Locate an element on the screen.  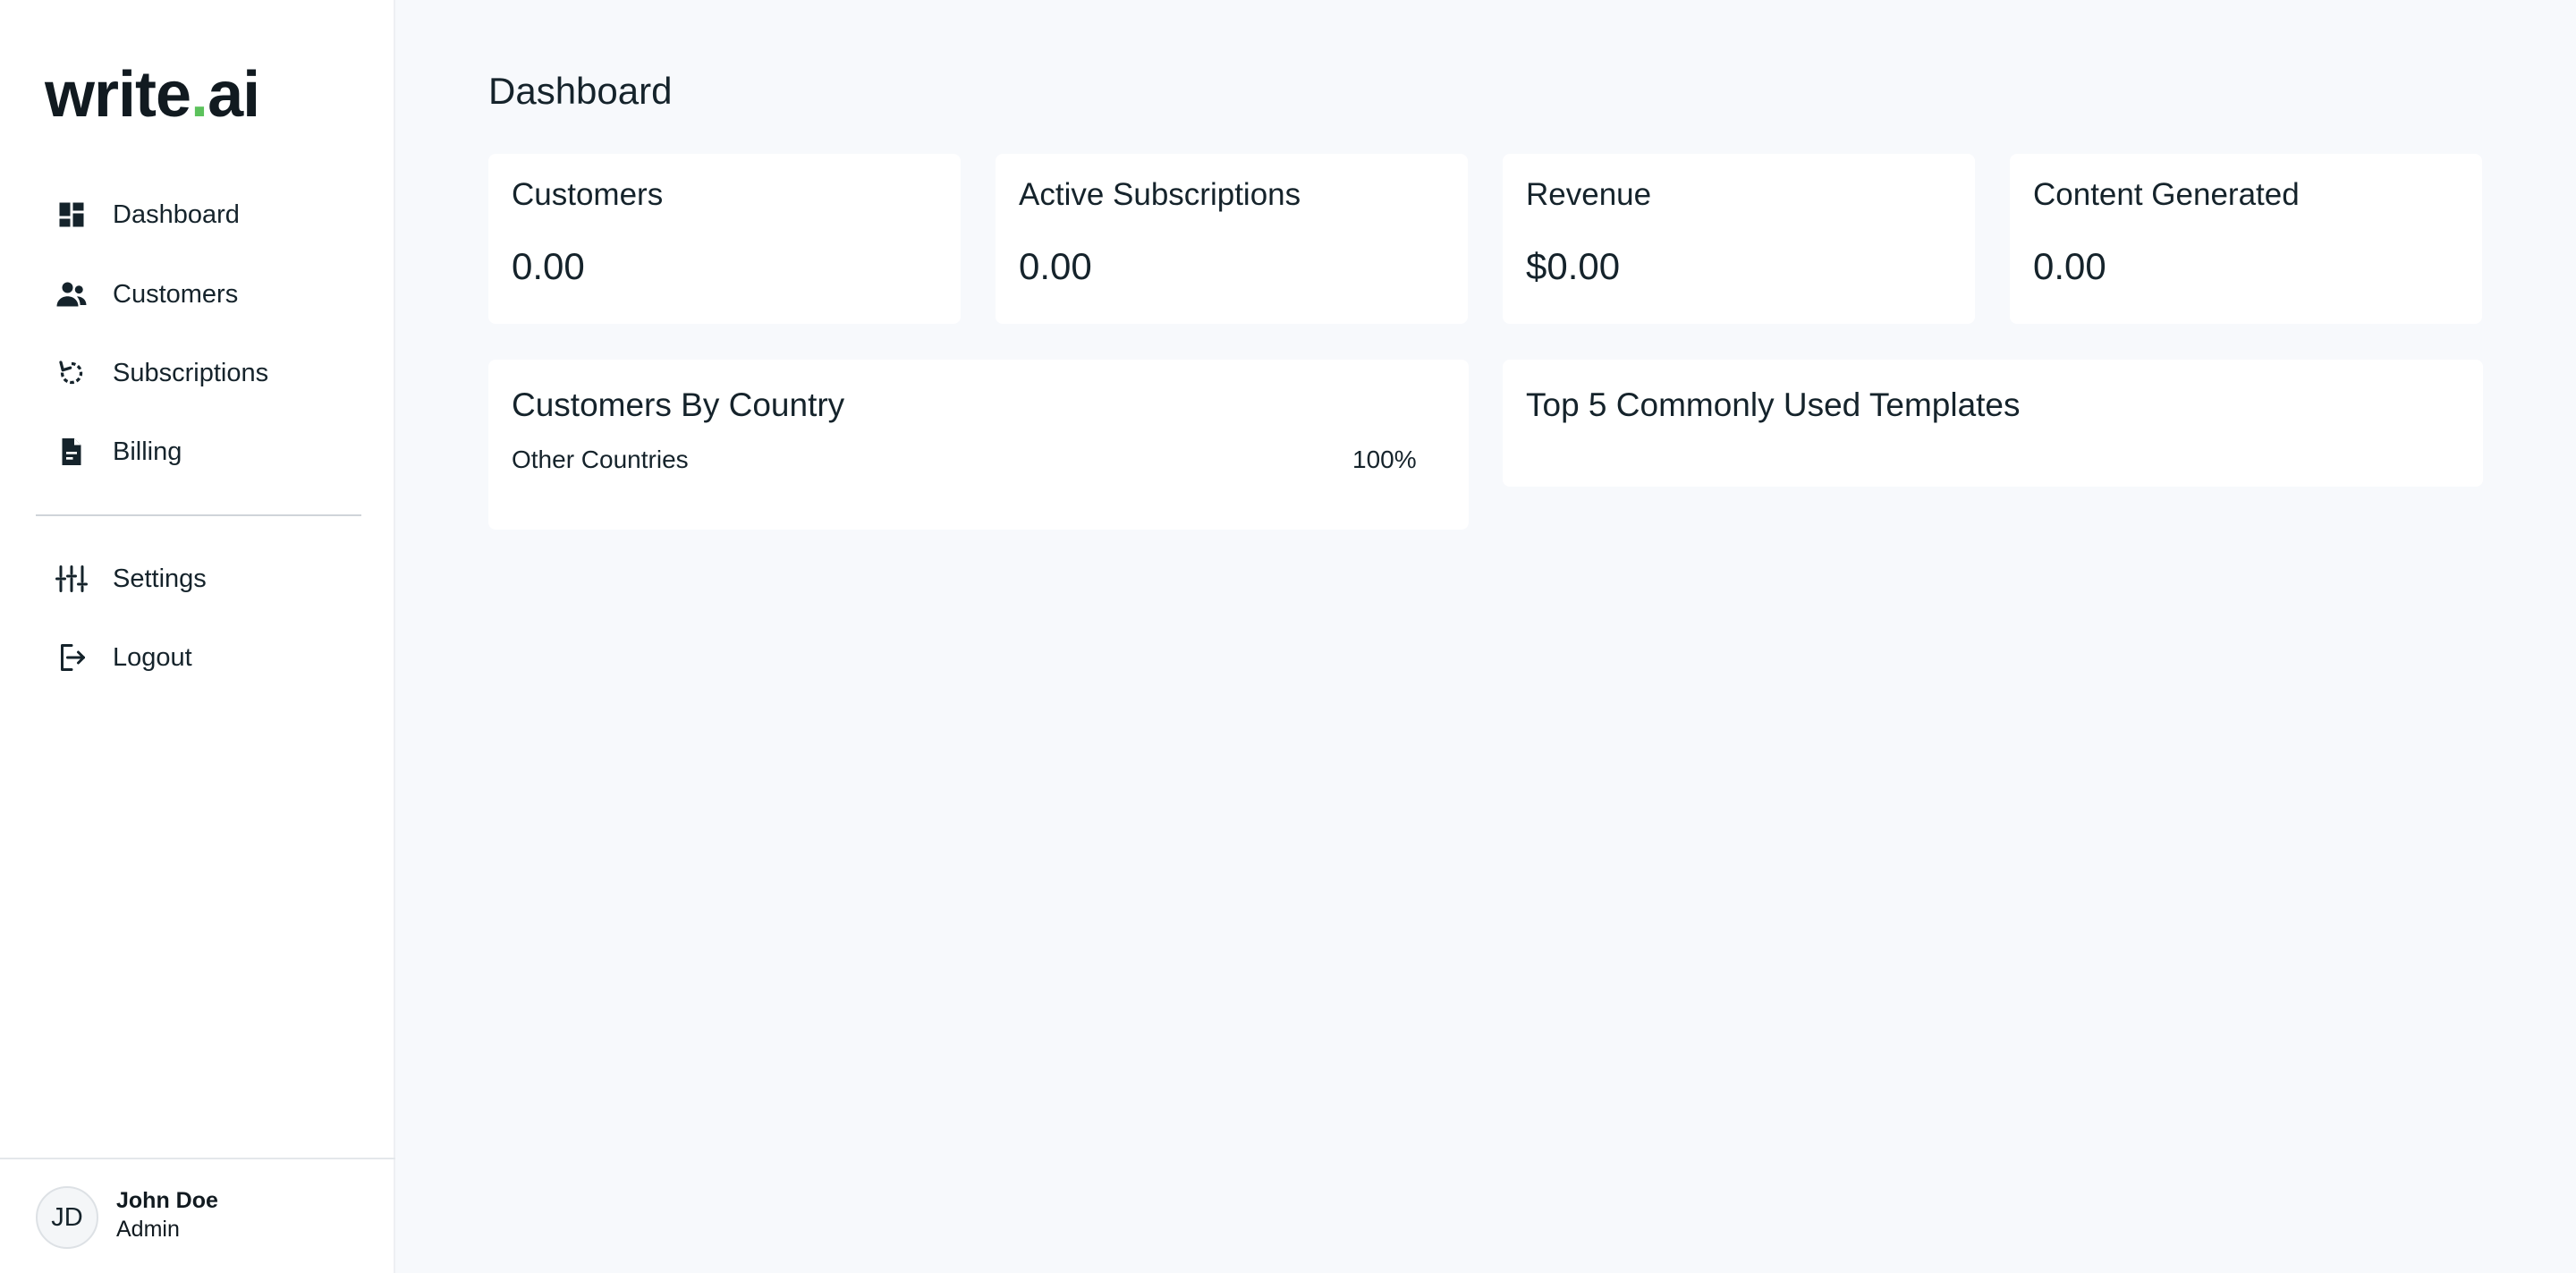
sliders-icon is located at coordinates (71, 579).